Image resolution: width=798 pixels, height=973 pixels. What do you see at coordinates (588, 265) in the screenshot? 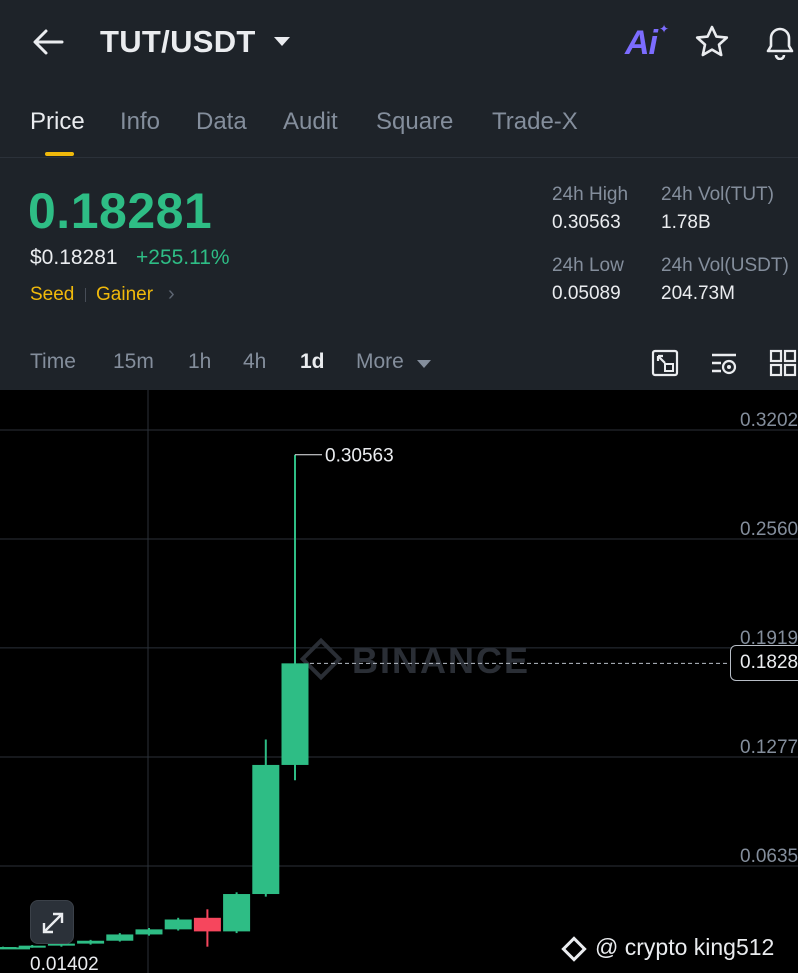
I see `low-label: 24h Low` at bounding box center [588, 265].